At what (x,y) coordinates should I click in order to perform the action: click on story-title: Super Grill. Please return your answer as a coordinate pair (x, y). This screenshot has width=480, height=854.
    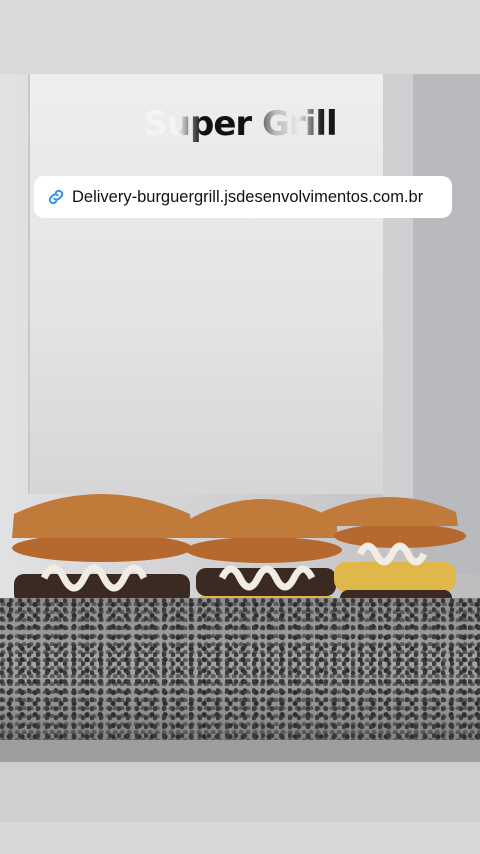
    Looking at the image, I should click on (240, 124).